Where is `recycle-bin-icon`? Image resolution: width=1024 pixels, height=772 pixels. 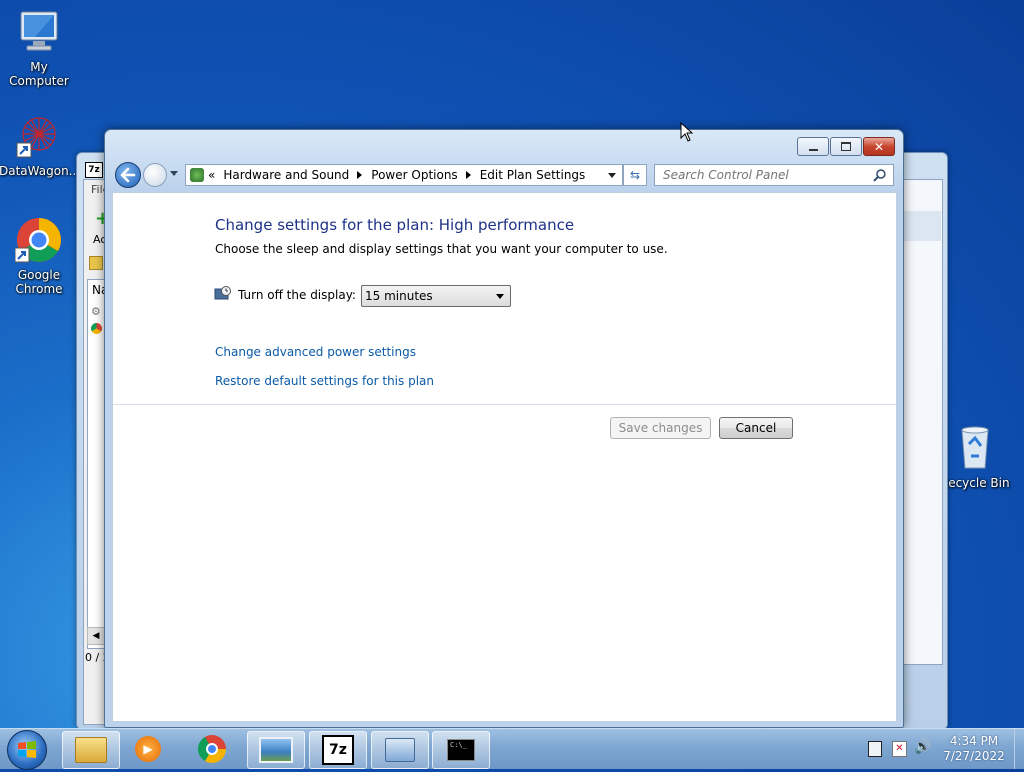
recycle-bin-icon is located at coordinates (975, 448).